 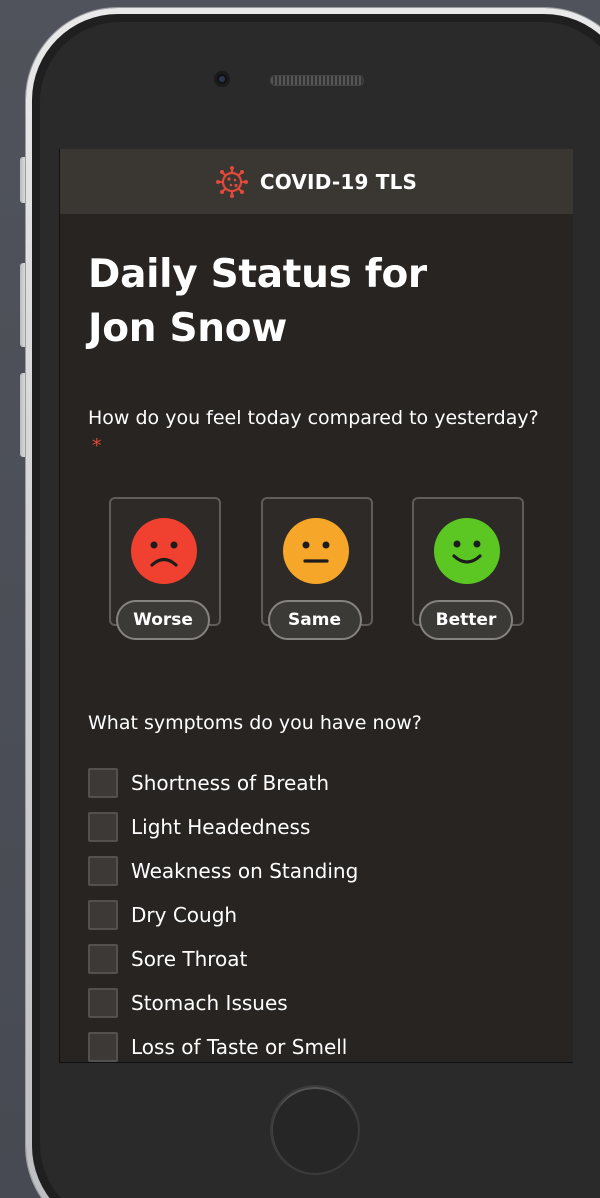 I want to click on happy-face-icon, so click(x=467, y=551).